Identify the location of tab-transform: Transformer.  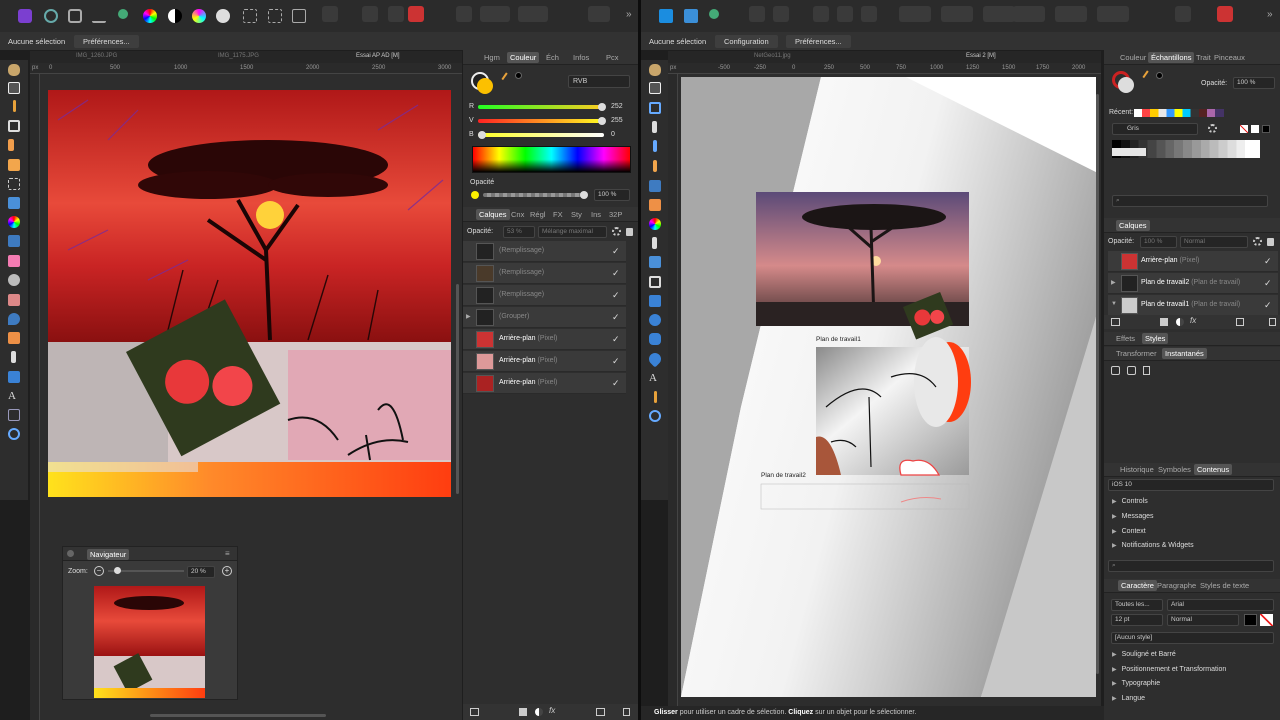
(1136, 353).